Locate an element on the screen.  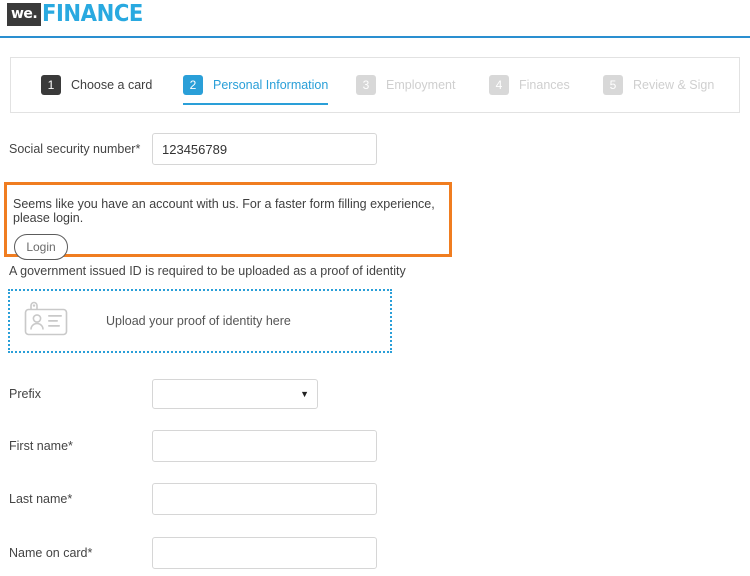
step-label: Personal Information is located at coordinates (271, 85).